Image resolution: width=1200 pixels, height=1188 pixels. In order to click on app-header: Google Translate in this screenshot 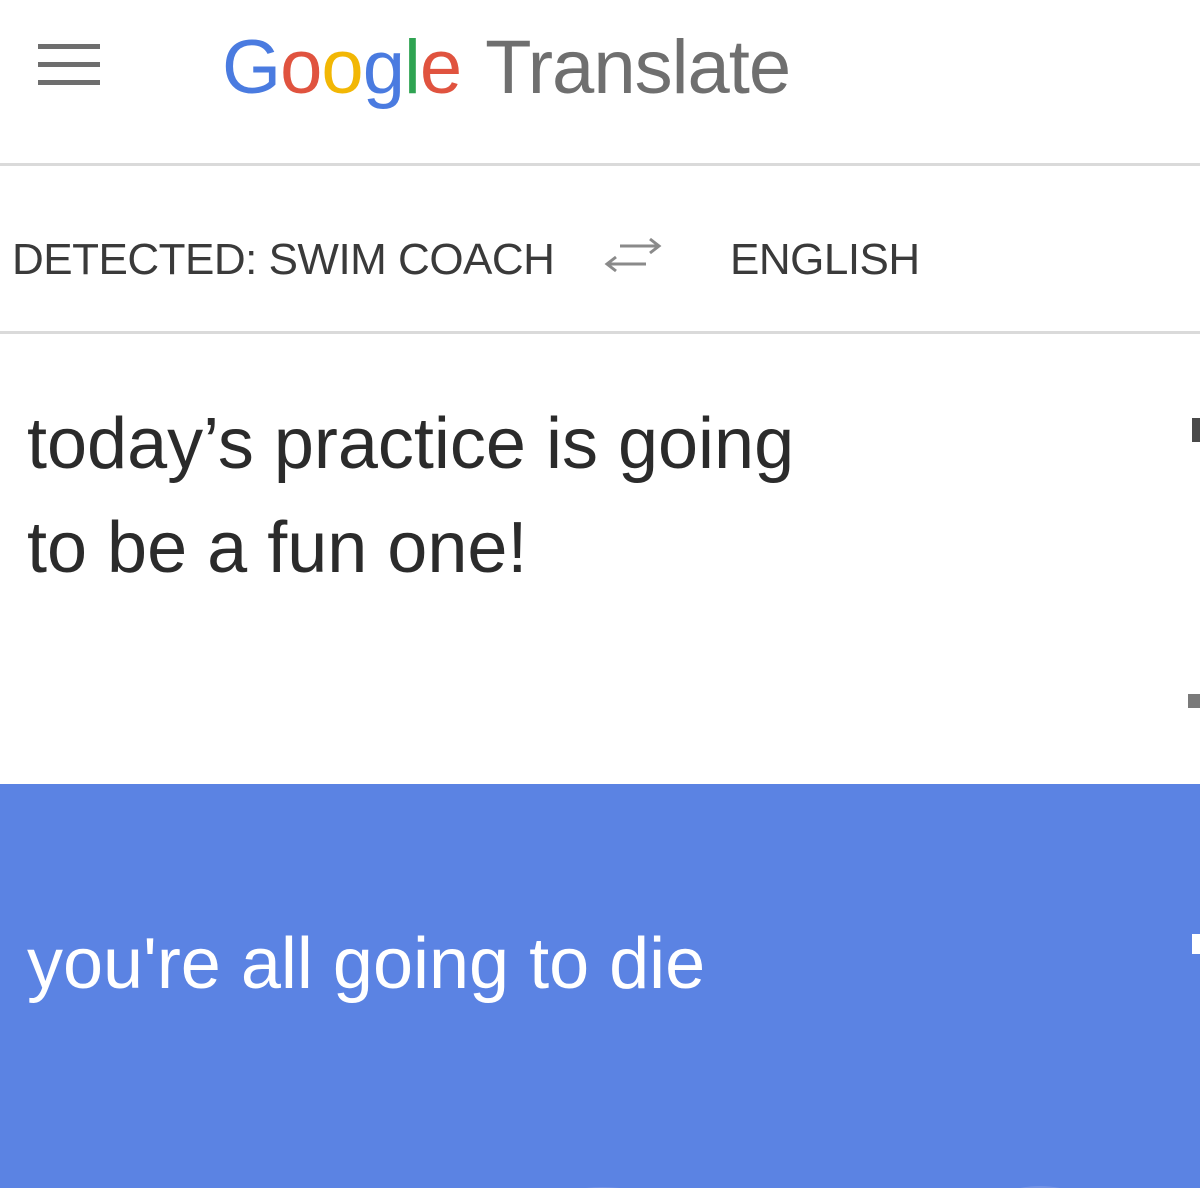, I will do `click(600, 81)`.